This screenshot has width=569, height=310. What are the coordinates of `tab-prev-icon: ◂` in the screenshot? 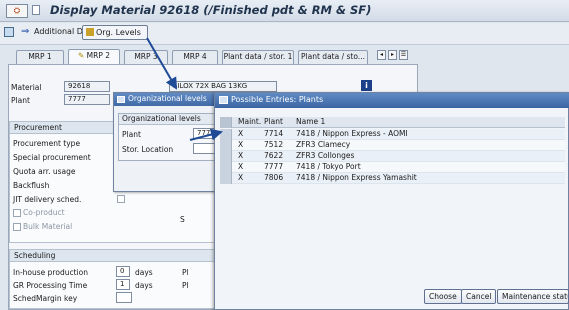 It's located at (381, 55).